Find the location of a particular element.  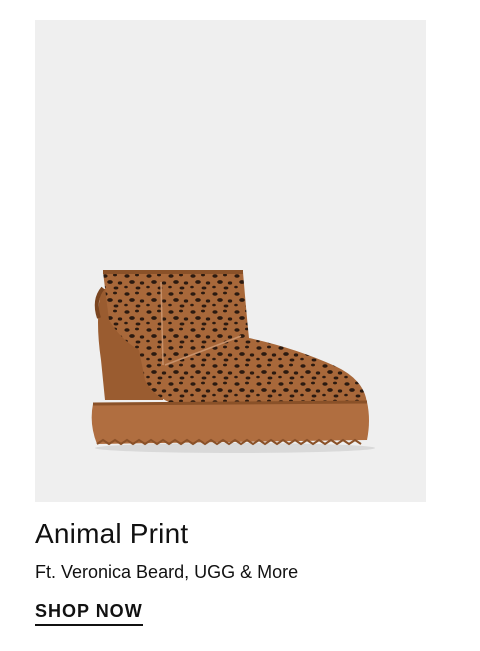

promo-subtitle: Ft. Veronica Beard, UGG & More is located at coordinates (167, 572).